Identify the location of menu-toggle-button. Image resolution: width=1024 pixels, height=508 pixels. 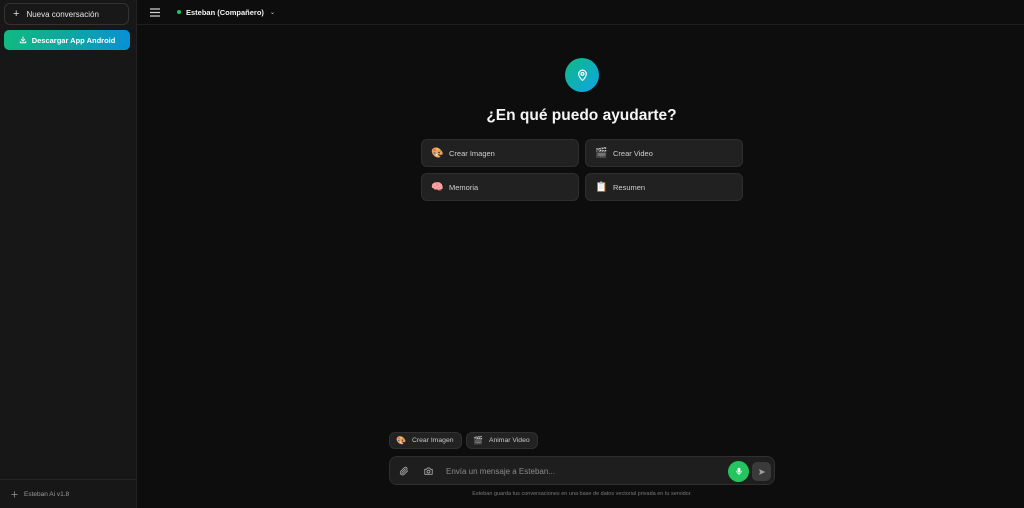
(155, 12).